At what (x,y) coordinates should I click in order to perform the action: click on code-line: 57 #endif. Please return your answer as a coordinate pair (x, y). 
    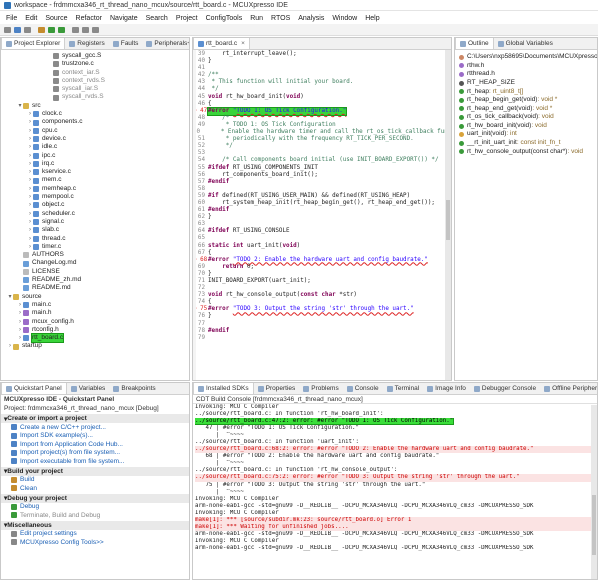
    Looking at the image, I should click on (322, 182).